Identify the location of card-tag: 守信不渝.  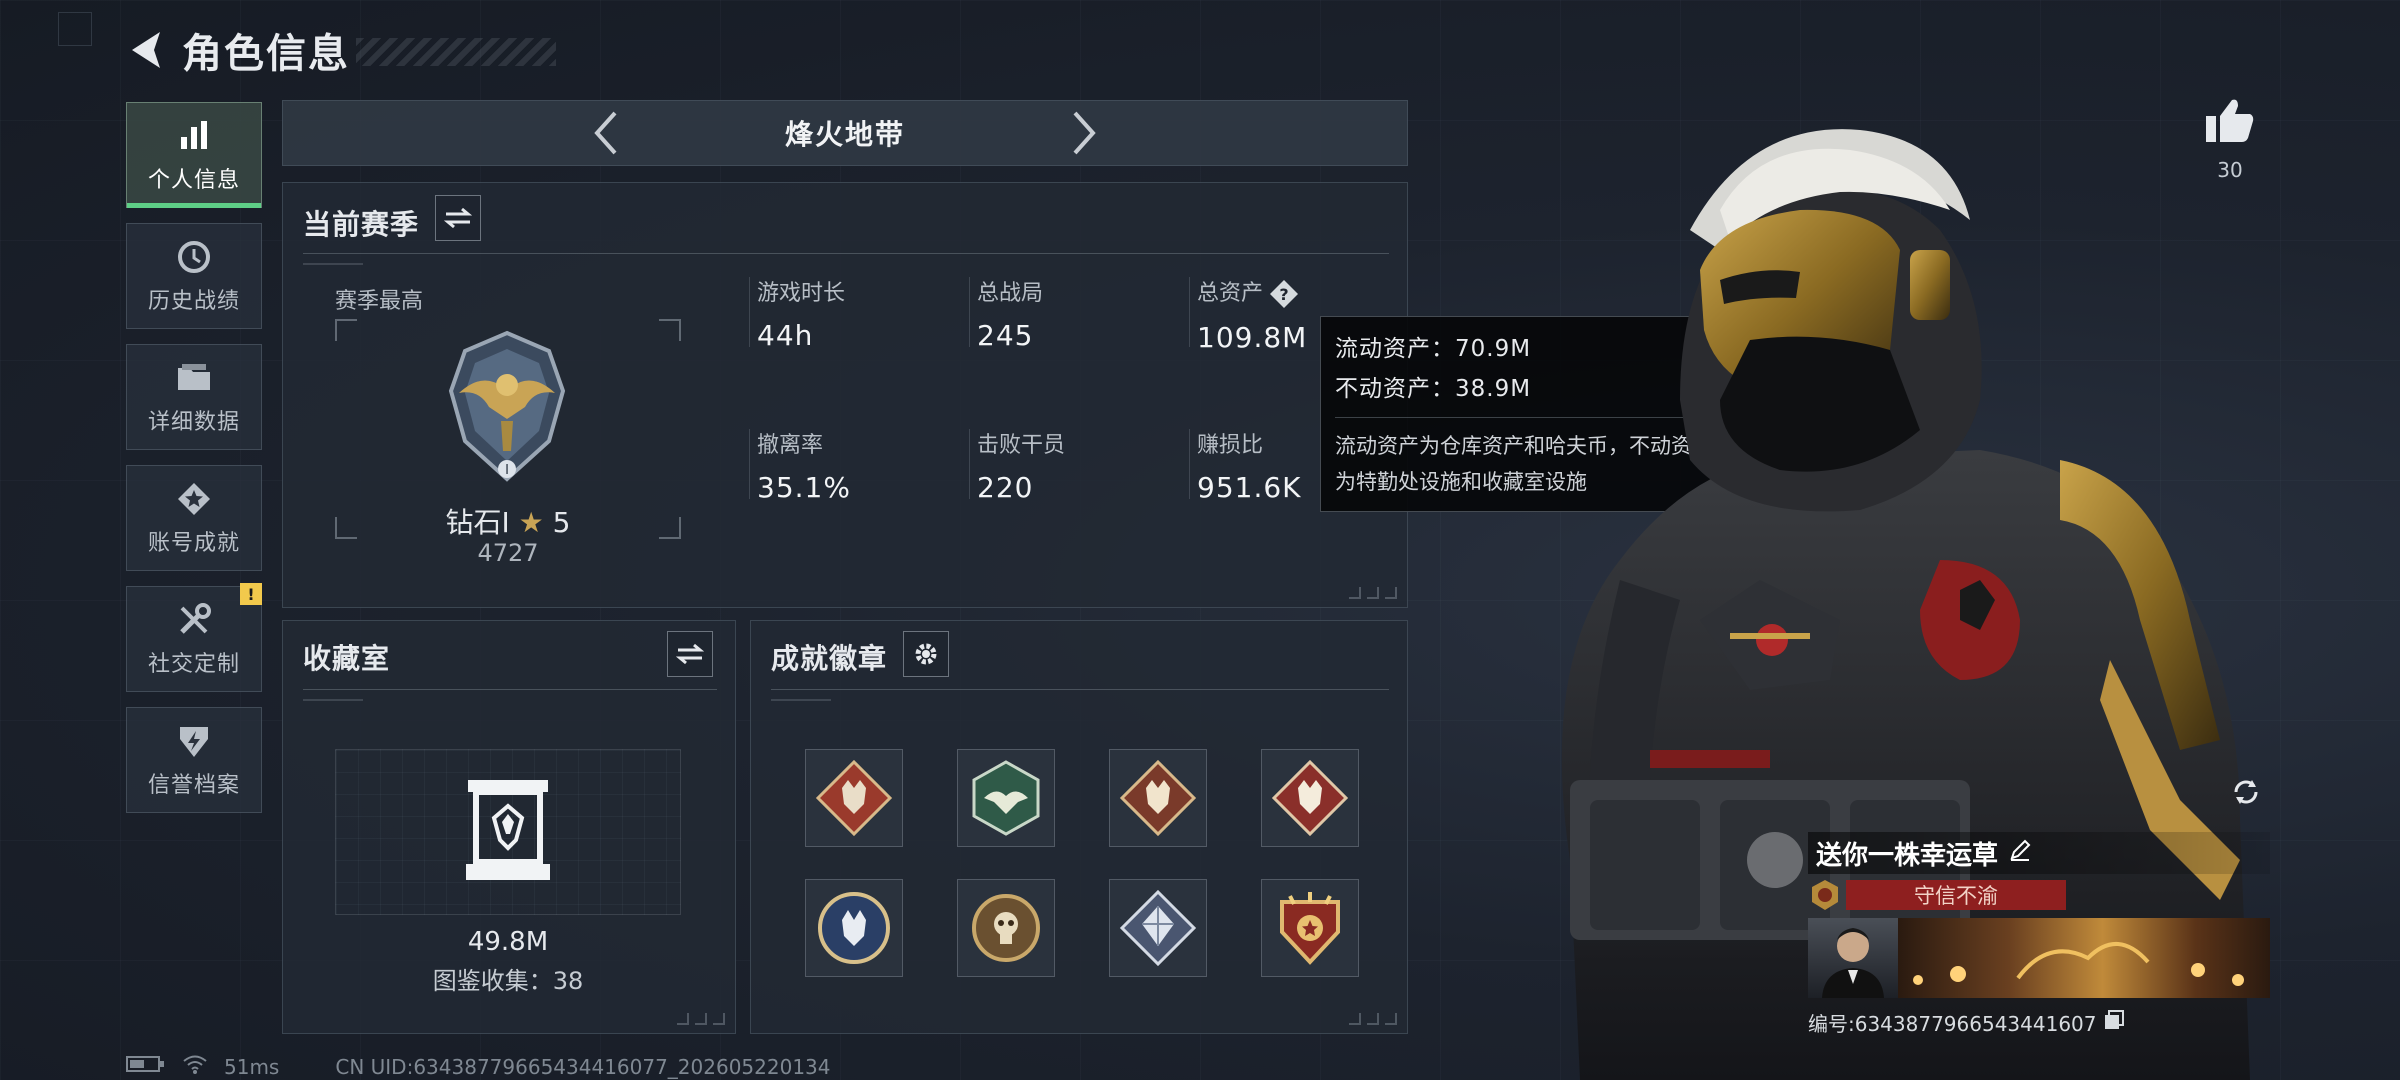
(1956, 895).